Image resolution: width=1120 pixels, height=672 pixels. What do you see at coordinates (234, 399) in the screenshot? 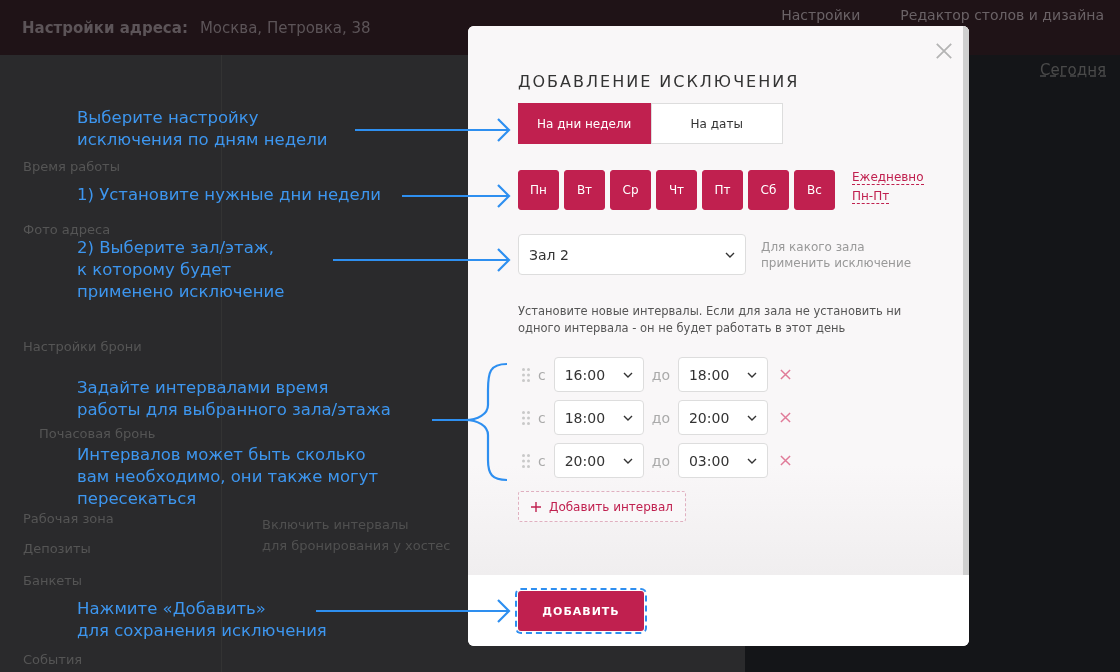
I see `annotation-text: Задайте интервалами время работы для выбранного зала/этажа` at bounding box center [234, 399].